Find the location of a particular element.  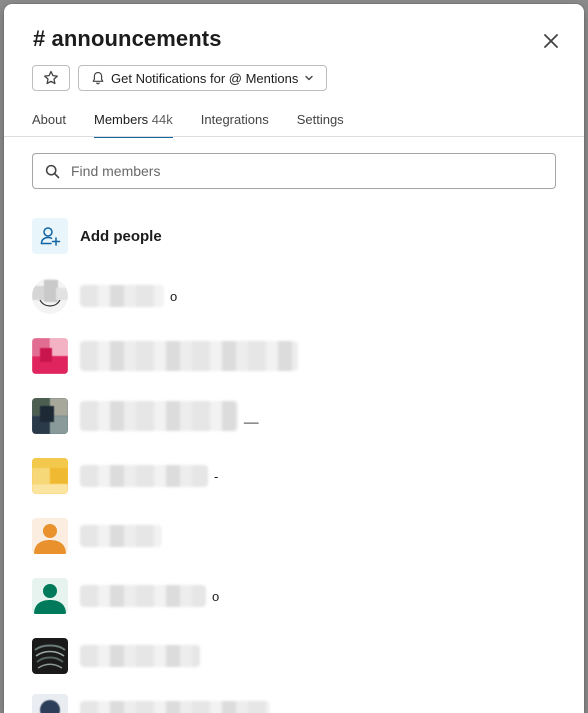

tab-members: Members 44k is located at coordinates (133, 124).